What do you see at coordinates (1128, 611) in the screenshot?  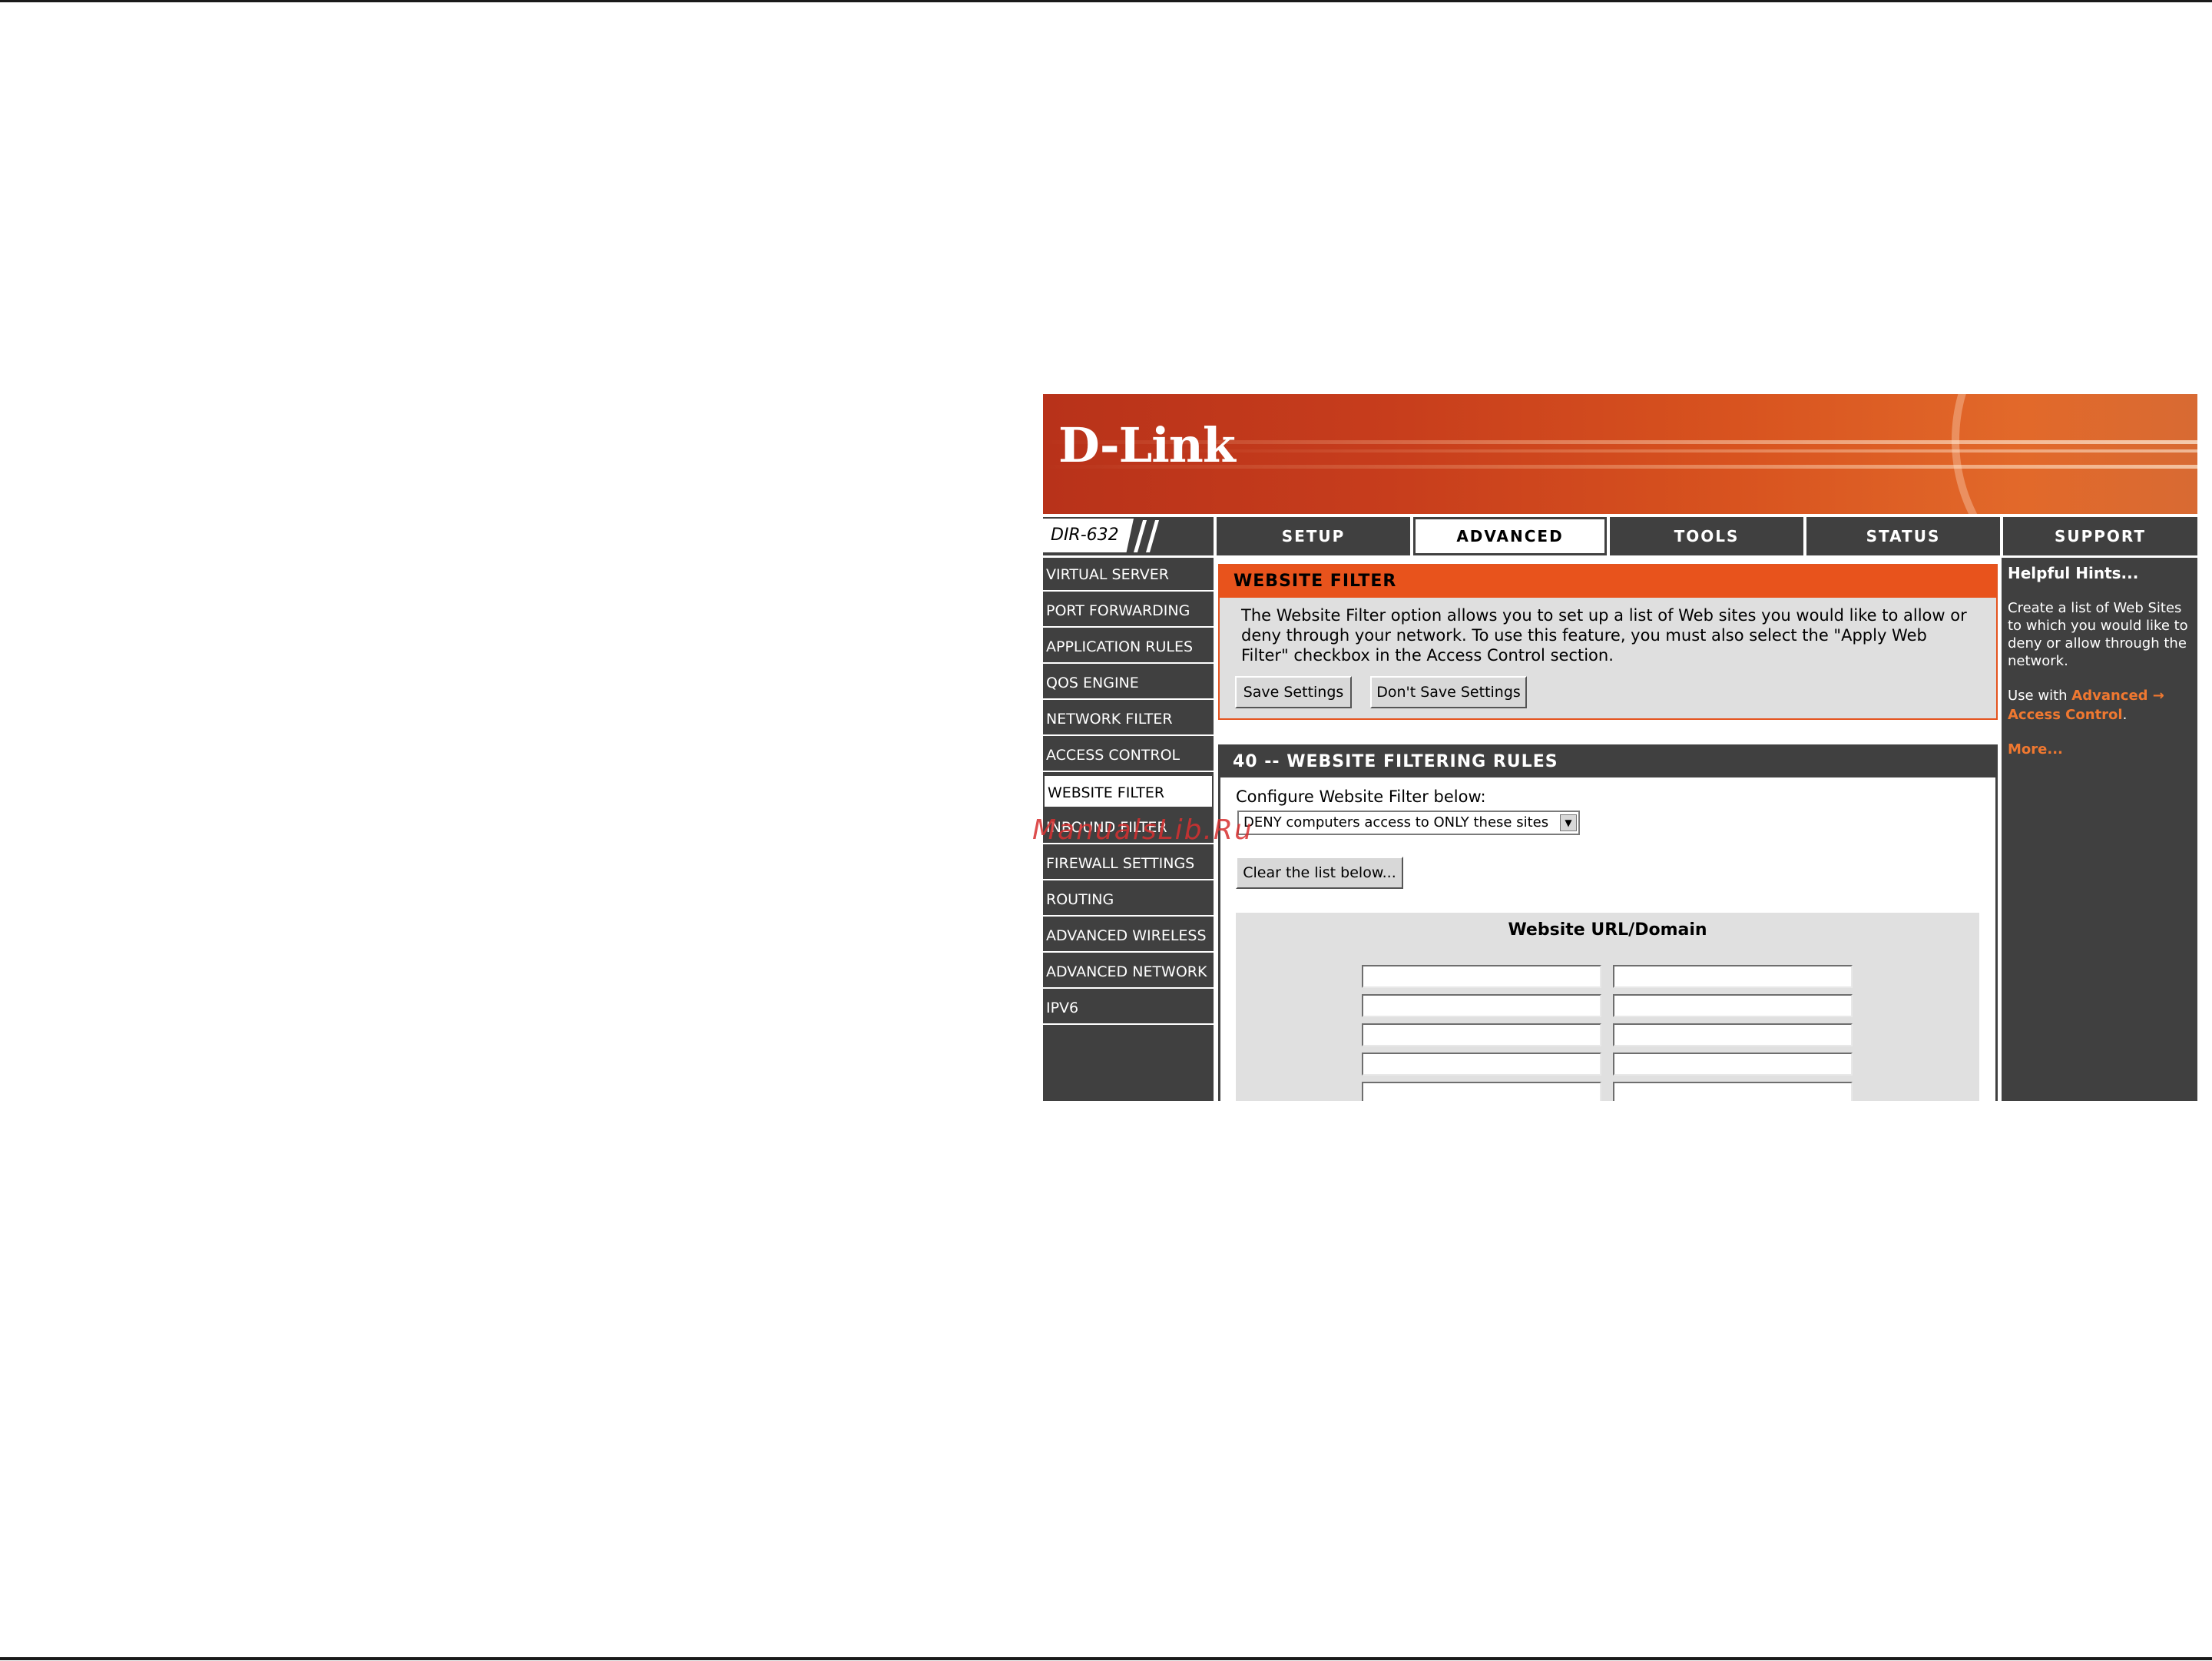 I see `sidebar-item-port-forwarding: PORT FORWARDING` at bounding box center [1128, 611].